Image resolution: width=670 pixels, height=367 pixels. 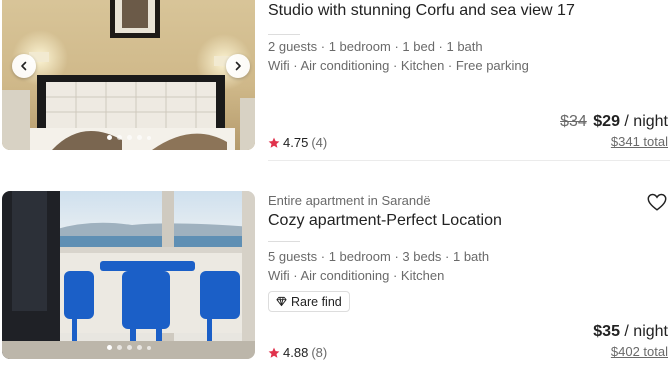 I want to click on rating-value: 4.88, so click(x=296, y=352).